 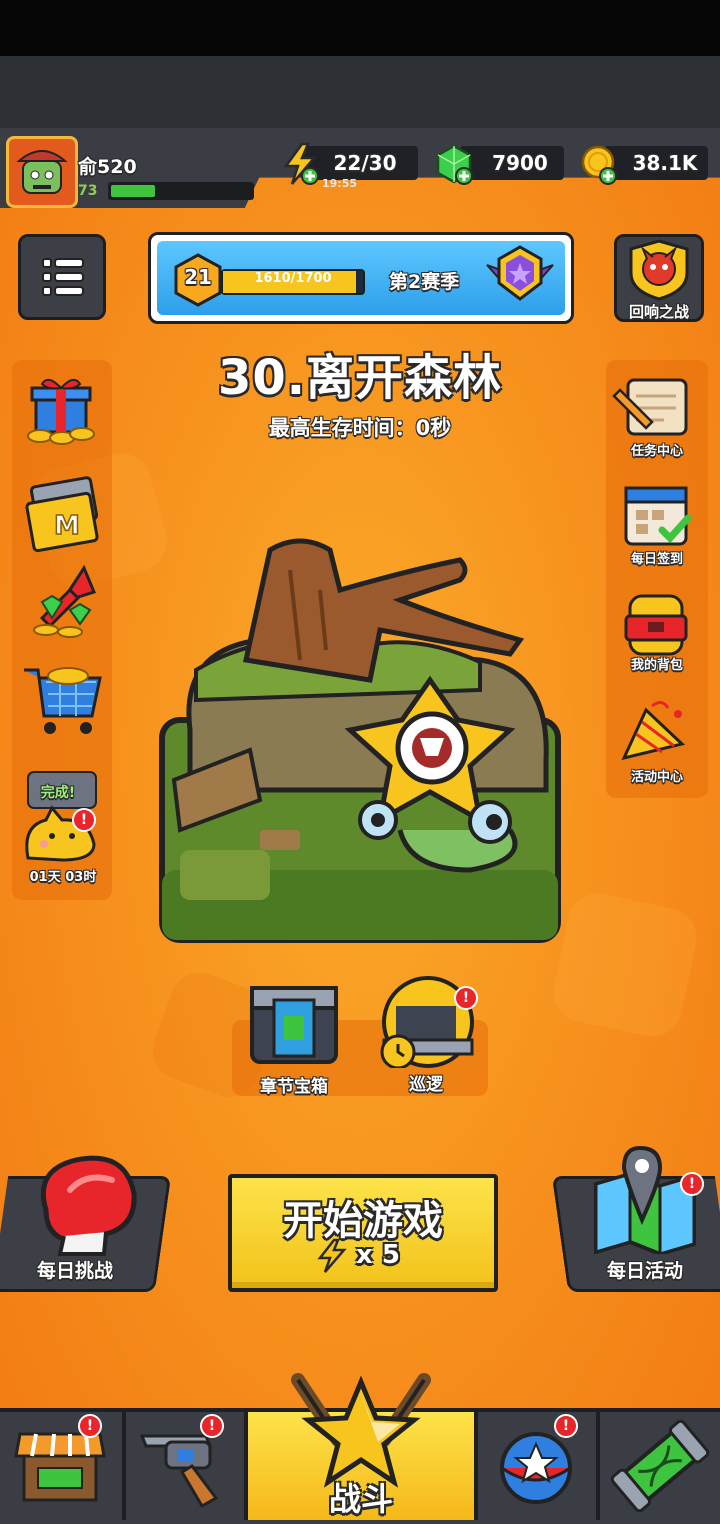 What do you see at coordinates (426, 1085) in the screenshot?
I see `patrol-label: 巡逻` at bounding box center [426, 1085].